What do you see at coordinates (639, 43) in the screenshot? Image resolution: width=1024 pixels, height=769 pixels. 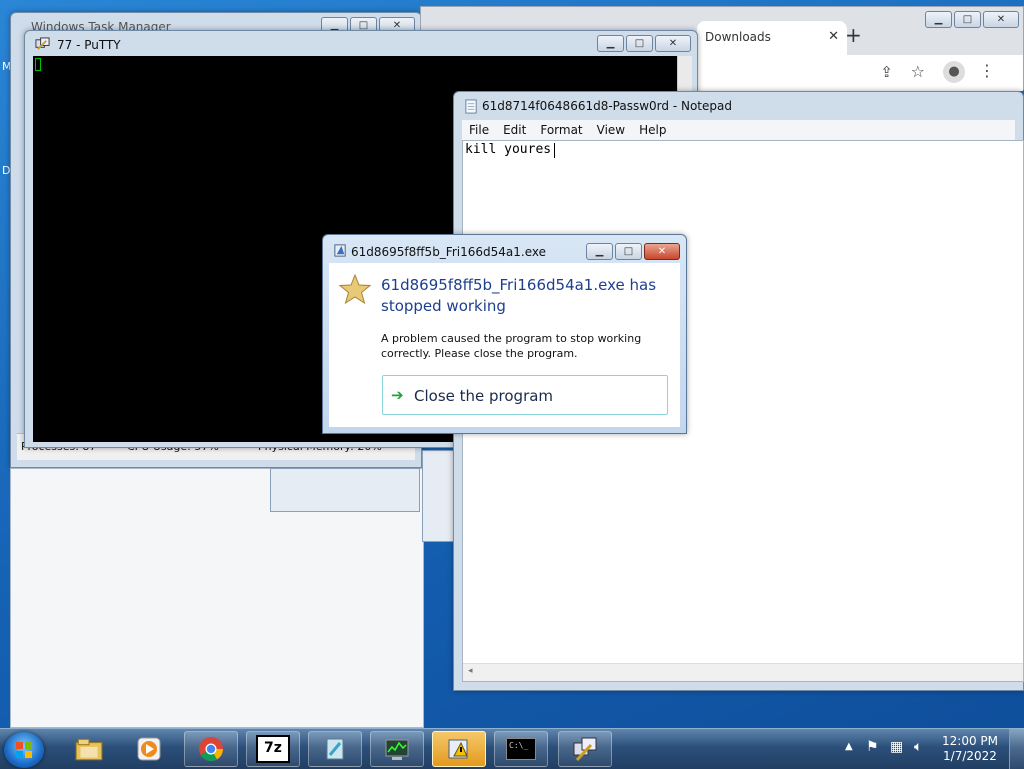 I see `putty-maximize-button: □` at bounding box center [639, 43].